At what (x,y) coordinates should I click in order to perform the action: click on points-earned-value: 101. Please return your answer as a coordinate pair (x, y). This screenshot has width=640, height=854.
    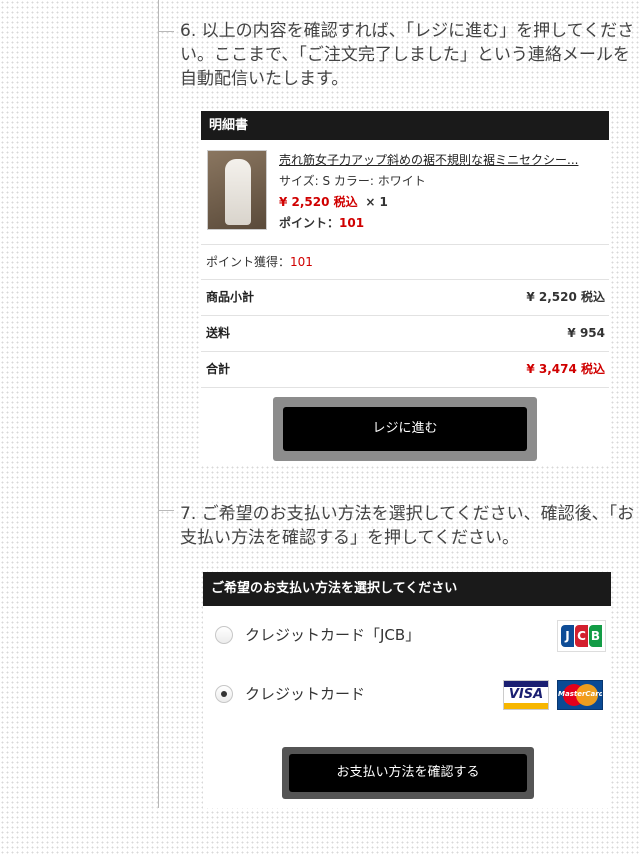
    Looking at the image, I should click on (301, 262).